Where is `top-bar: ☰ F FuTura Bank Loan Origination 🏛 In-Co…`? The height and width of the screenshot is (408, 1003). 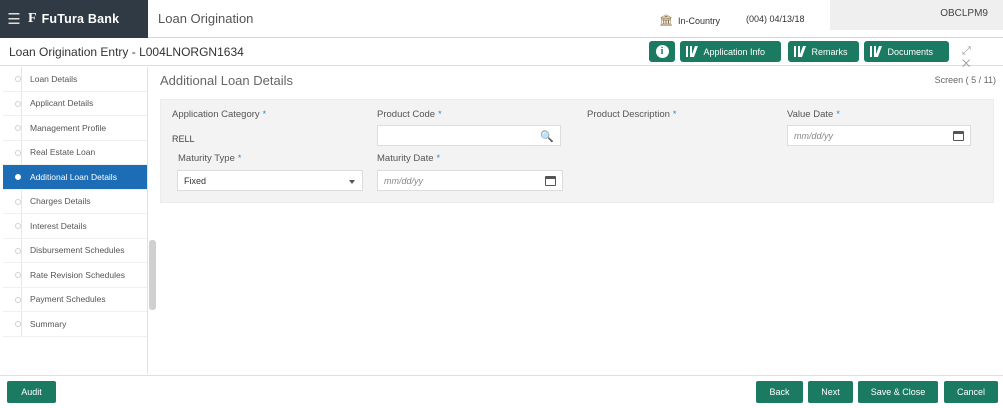 top-bar: ☰ F FuTura Bank Loan Origination 🏛 In-Co… is located at coordinates (501, 19).